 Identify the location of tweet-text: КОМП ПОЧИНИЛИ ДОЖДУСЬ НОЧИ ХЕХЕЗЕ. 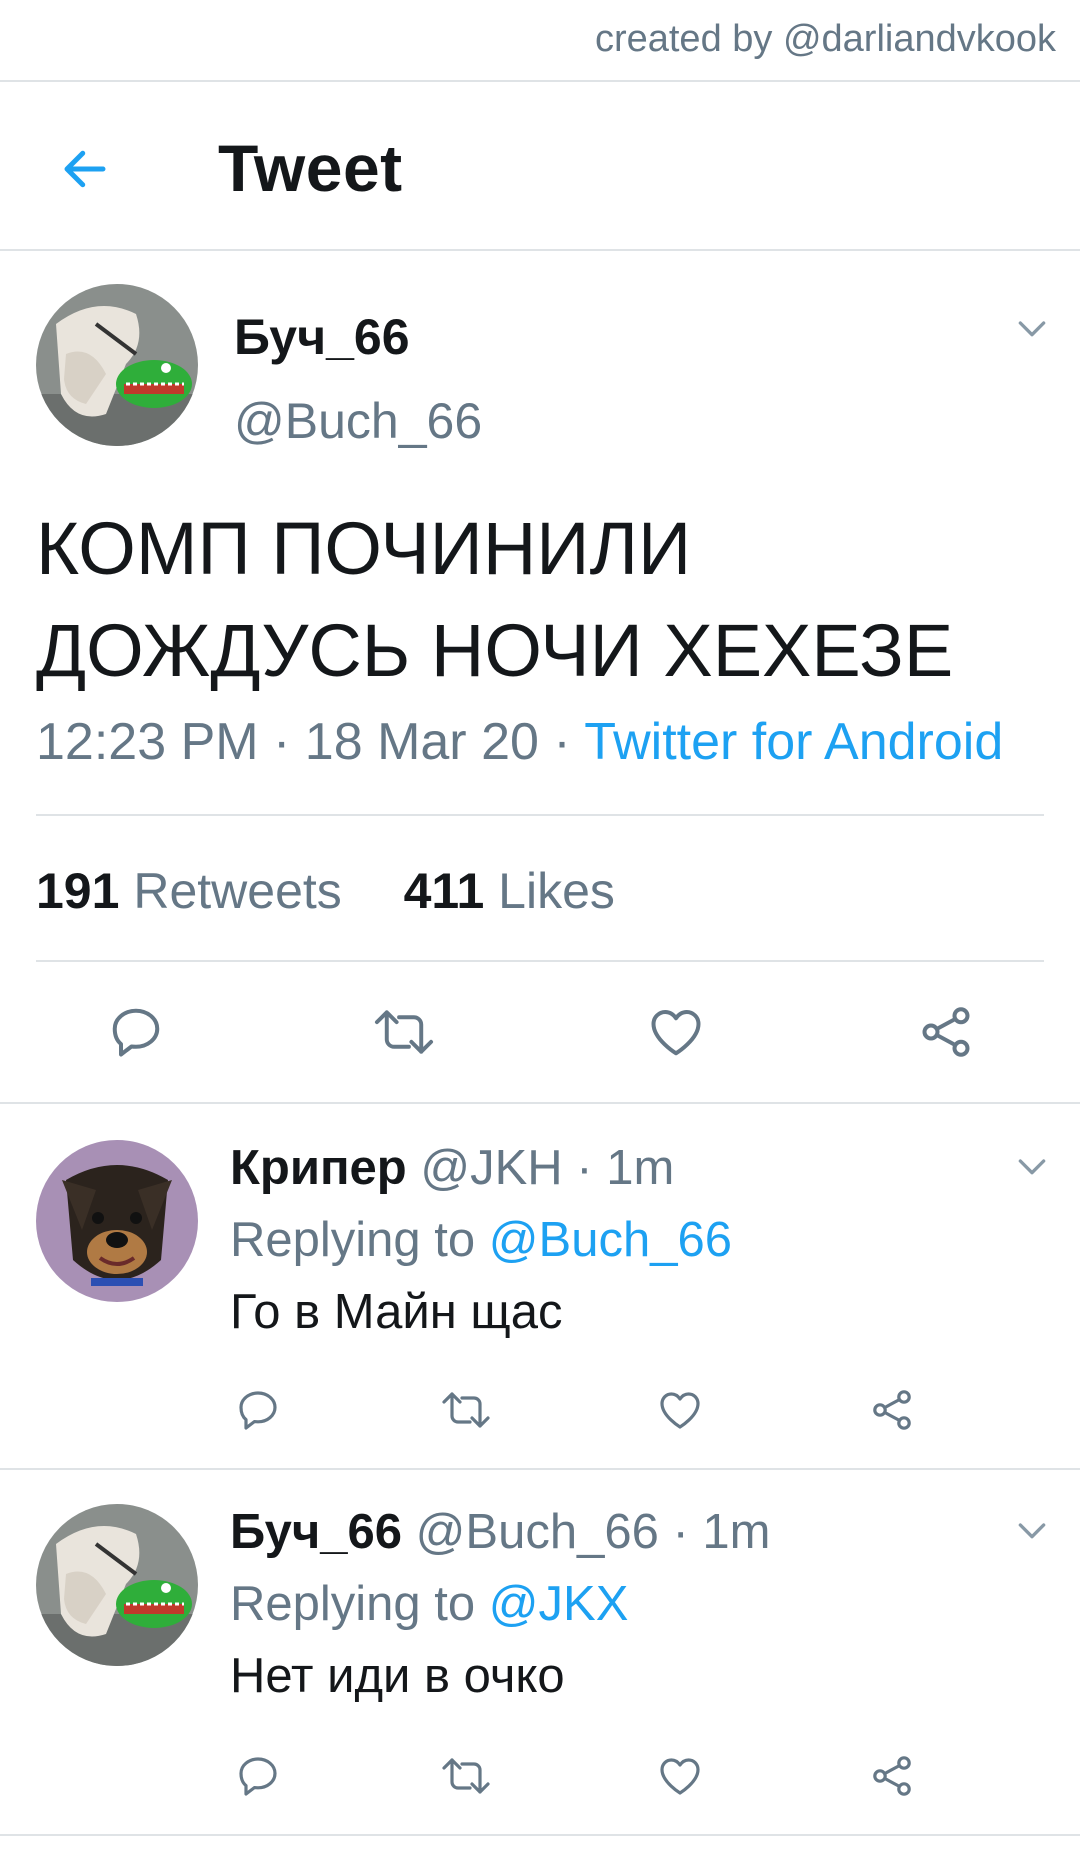
(541, 600).